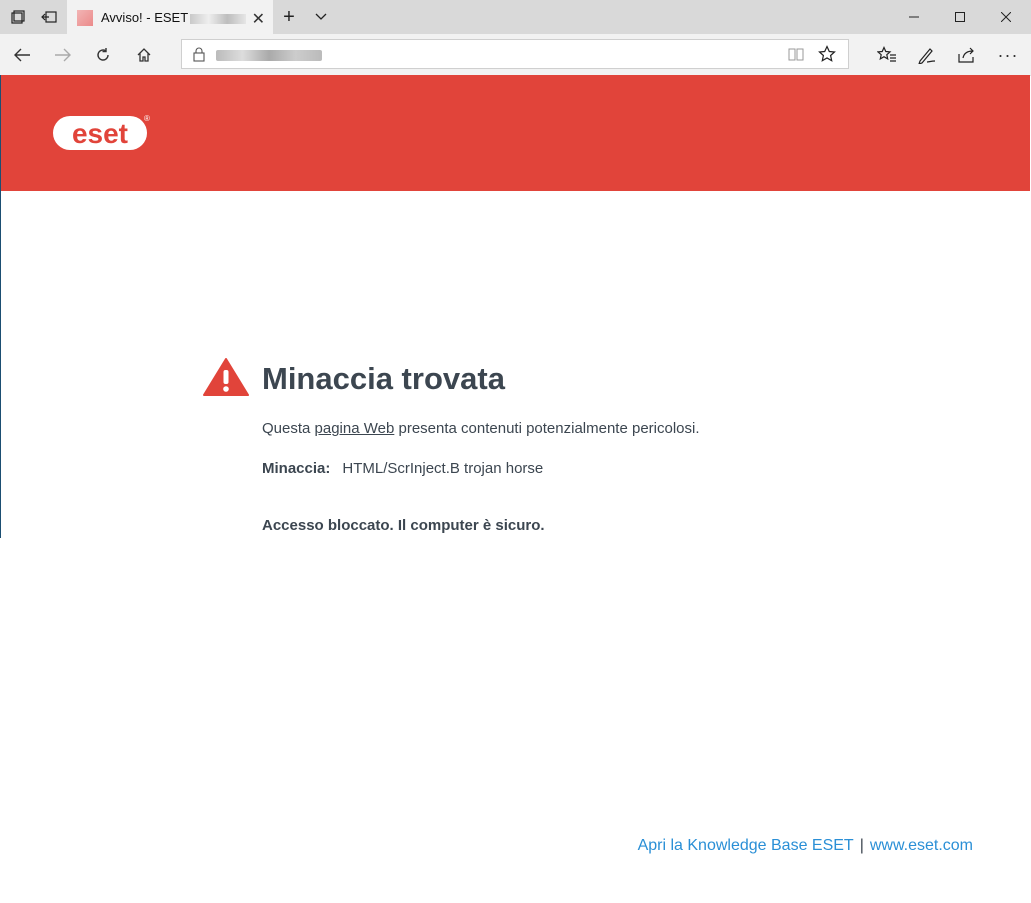 This screenshot has width=1031, height=903. Describe the element at coordinates (967, 55) in the screenshot. I see `share-icon` at that location.